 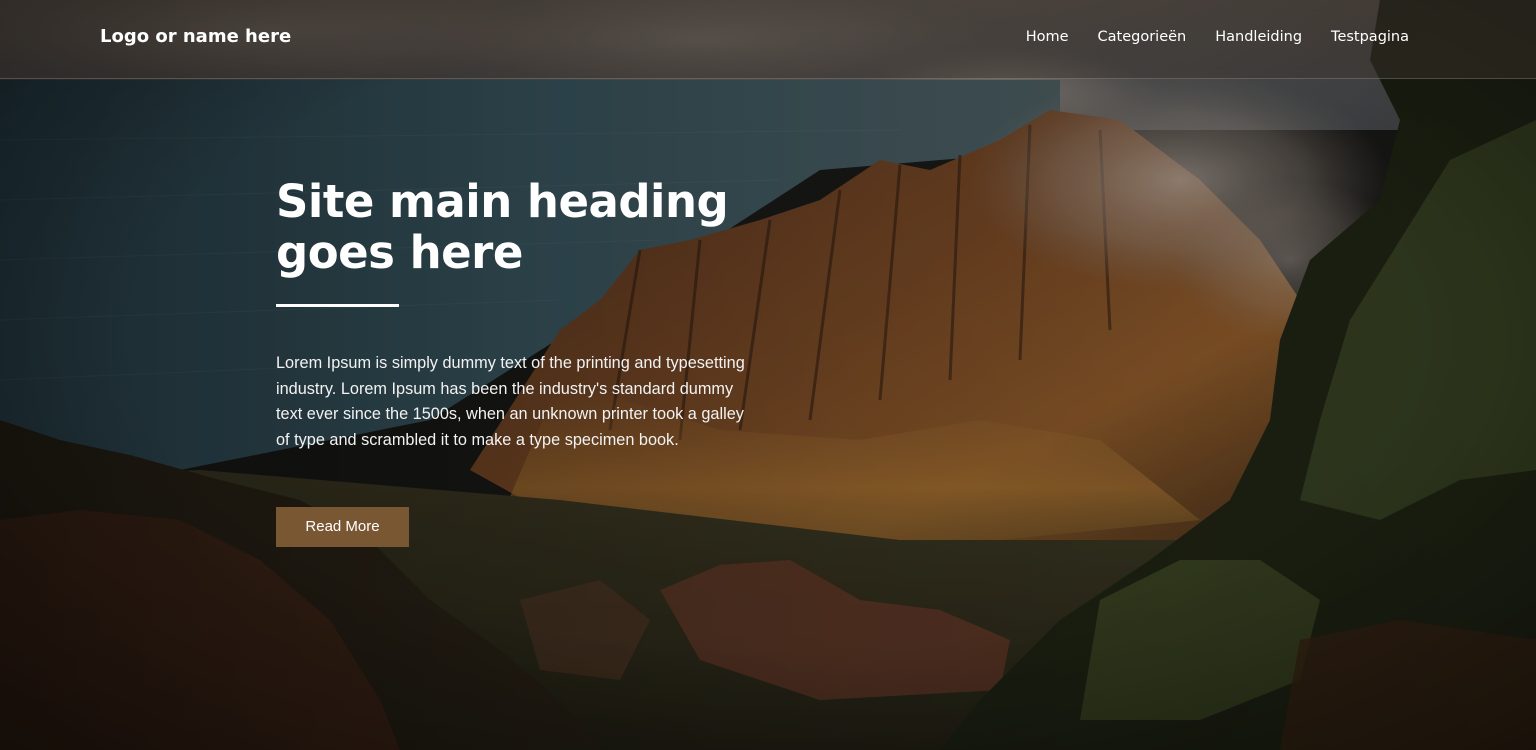 What do you see at coordinates (1142, 37) in the screenshot?
I see `nav-item-categorieen: Categorieën` at bounding box center [1142, 37].